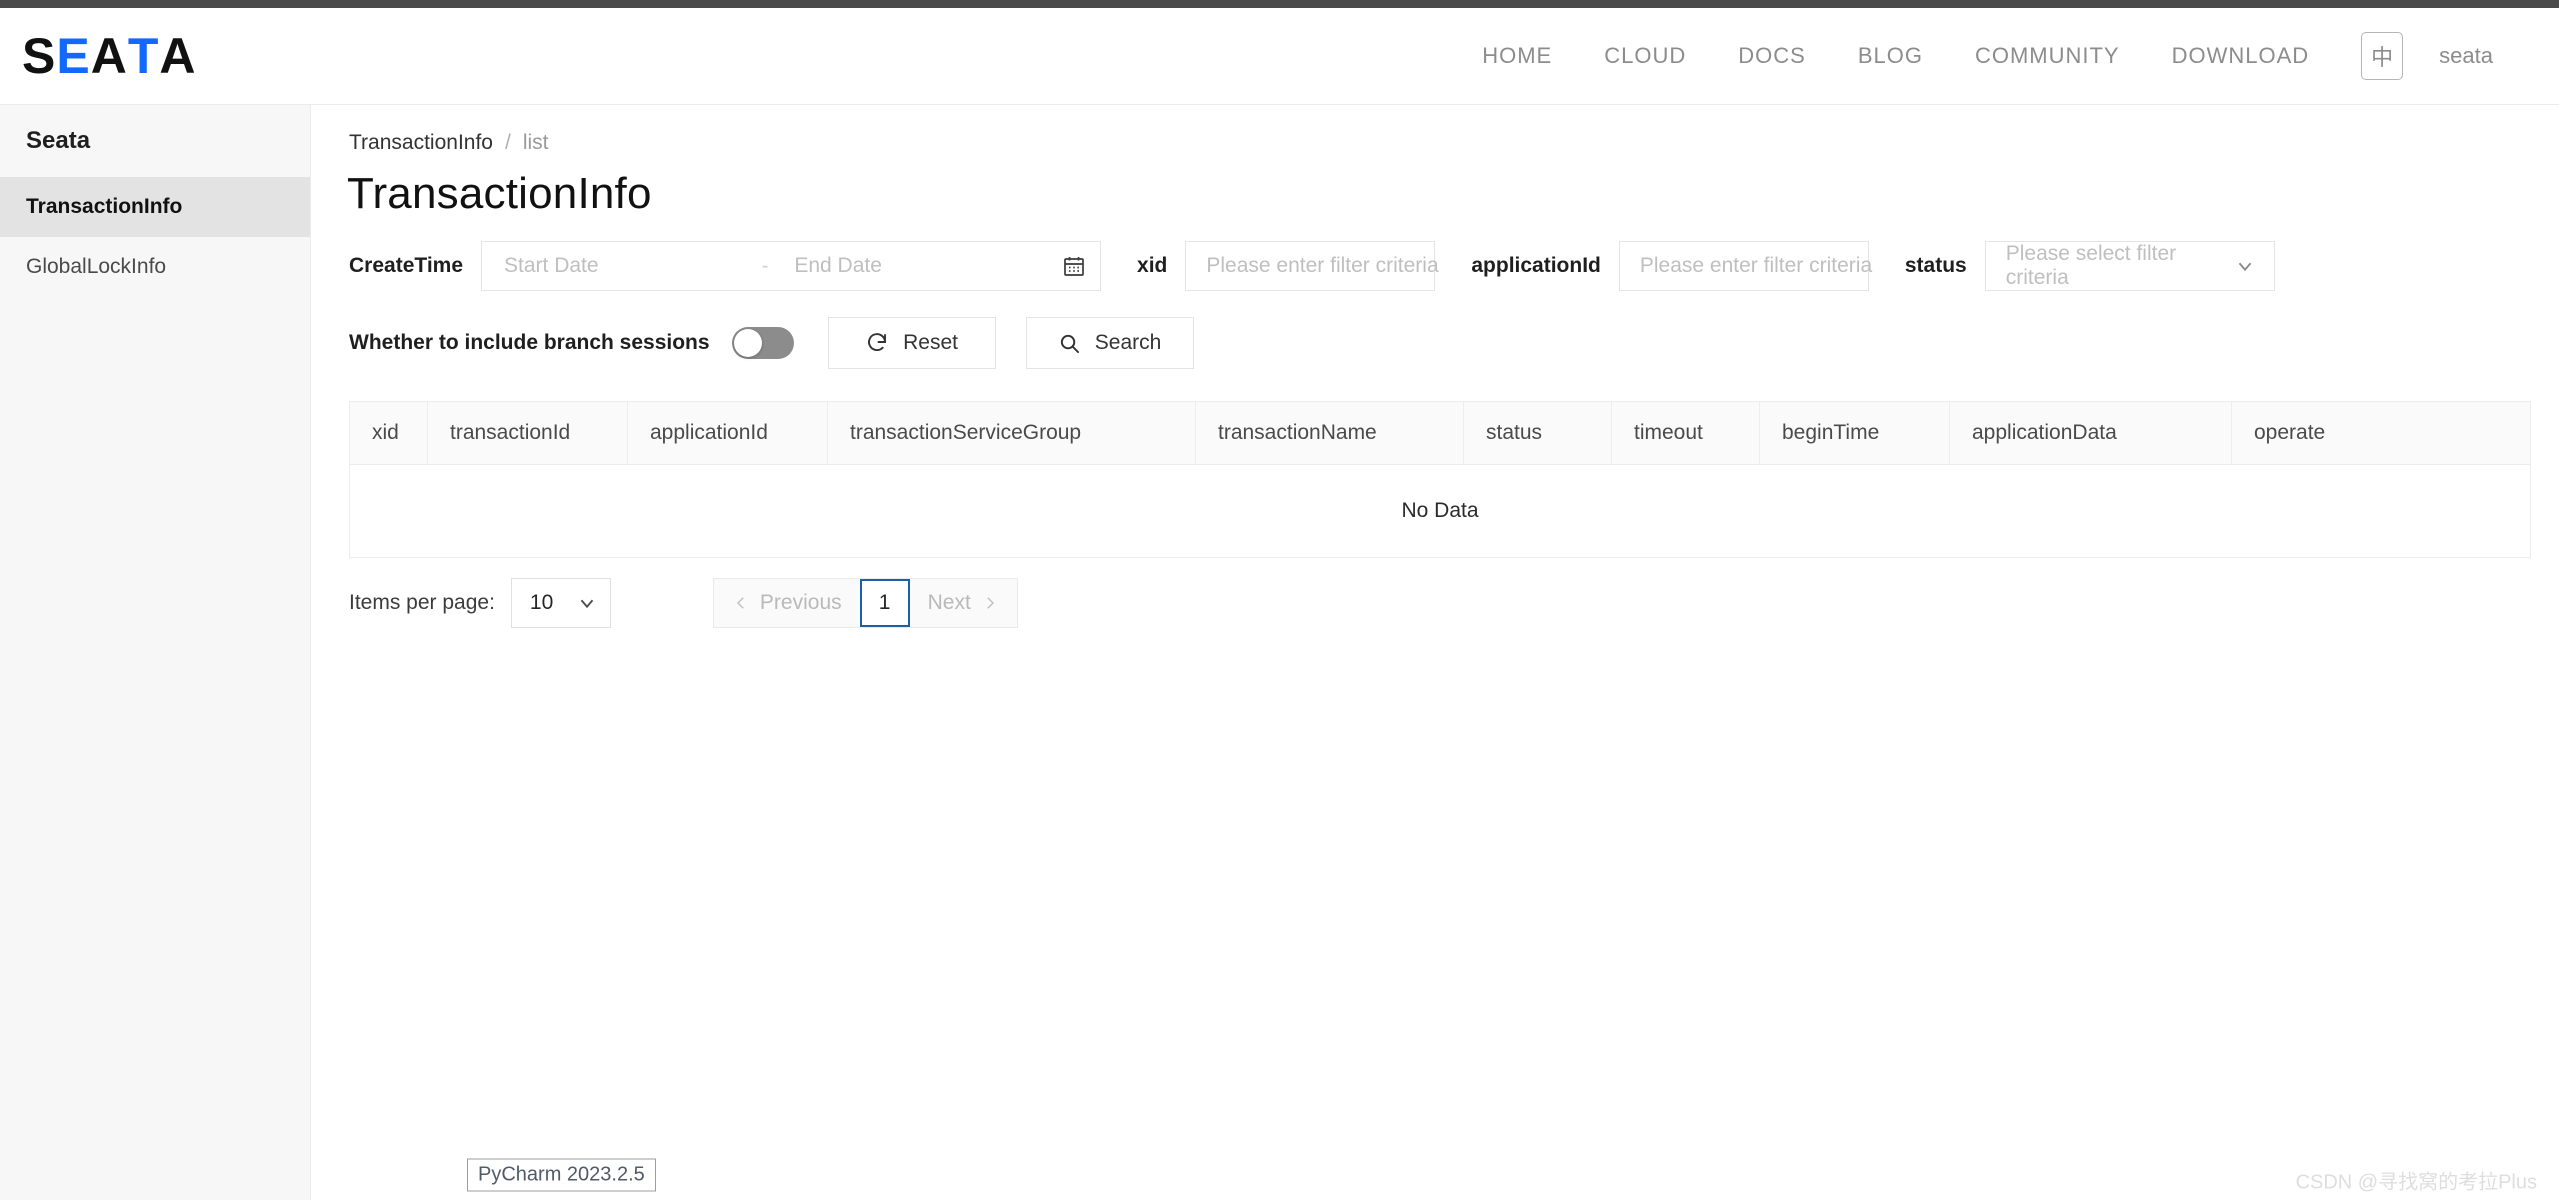 The width and height of the screenshot is (2559, 1200). I want to click on ide-status-tooltip: PyCharm 2023.2.5, so click(561, 1175).